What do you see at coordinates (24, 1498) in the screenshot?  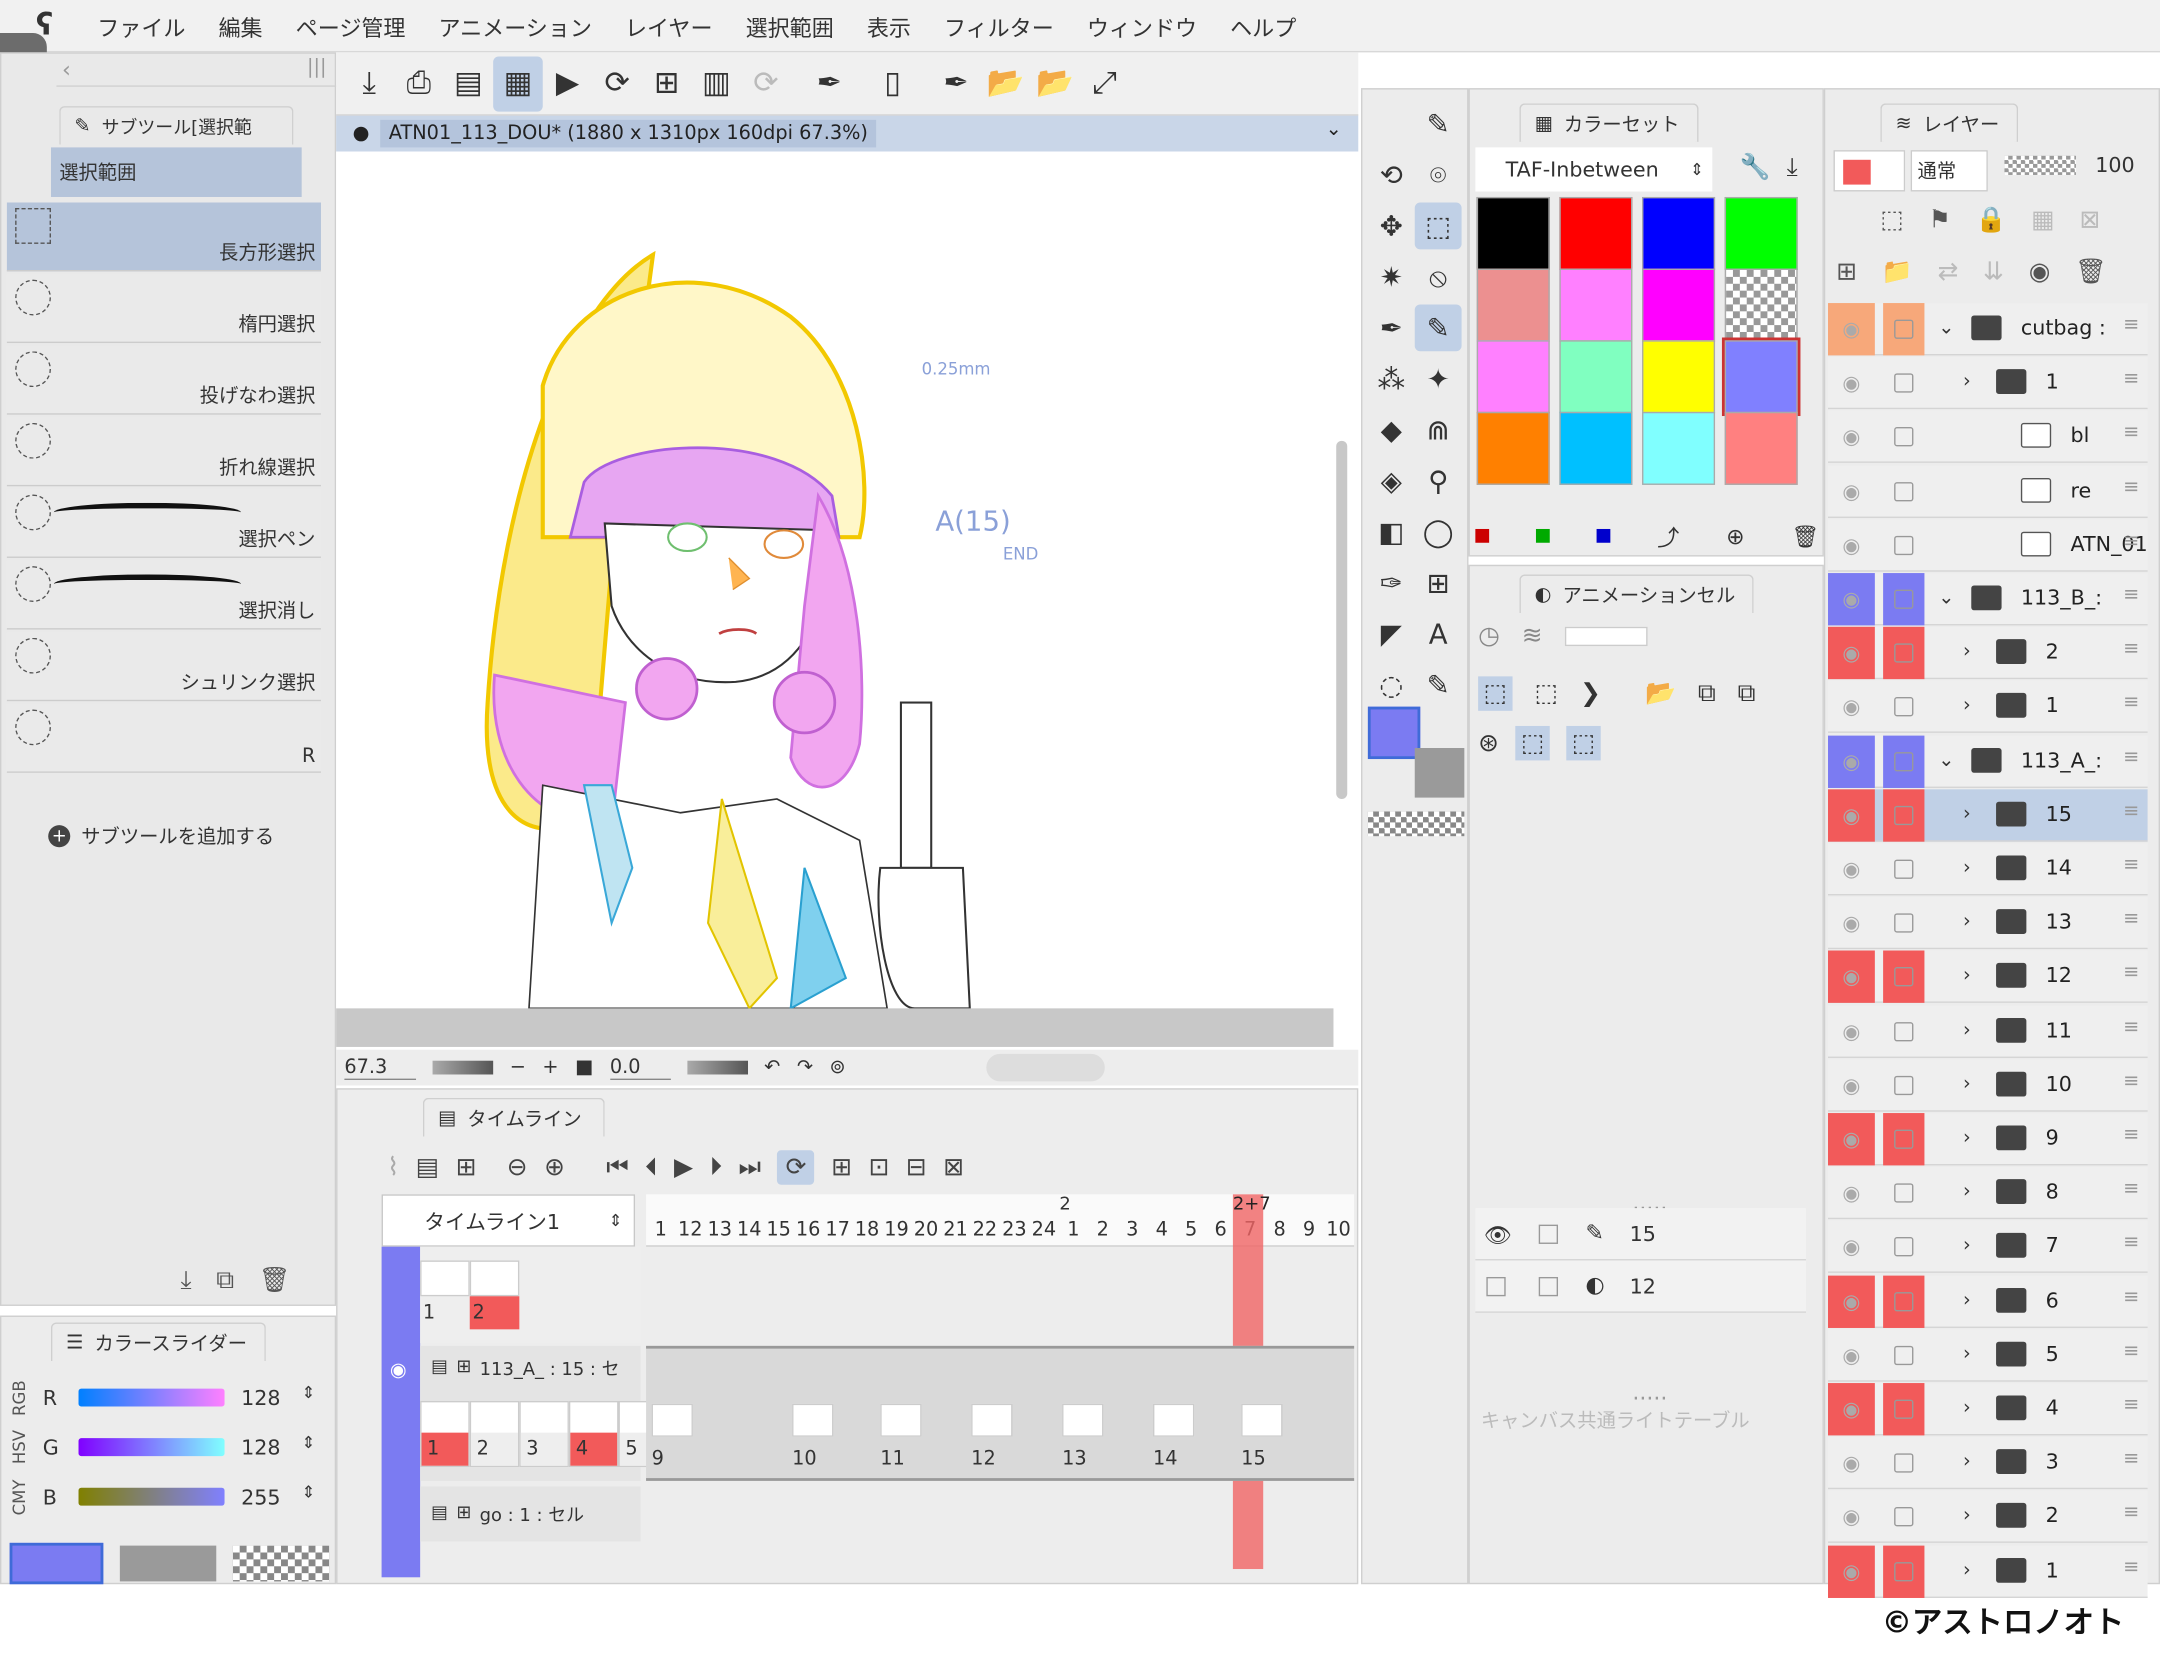 I see `color-mode-tab: CMY` at bounding box center [24, 1498].